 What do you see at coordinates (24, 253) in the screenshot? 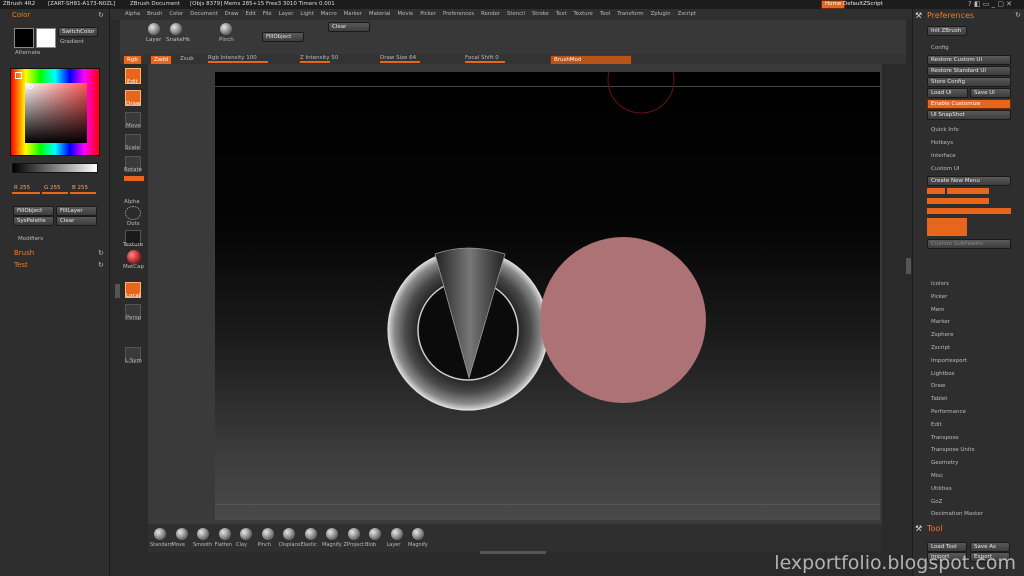
I see `brush-palette-item: Brush` at bounding box center [24, 253].